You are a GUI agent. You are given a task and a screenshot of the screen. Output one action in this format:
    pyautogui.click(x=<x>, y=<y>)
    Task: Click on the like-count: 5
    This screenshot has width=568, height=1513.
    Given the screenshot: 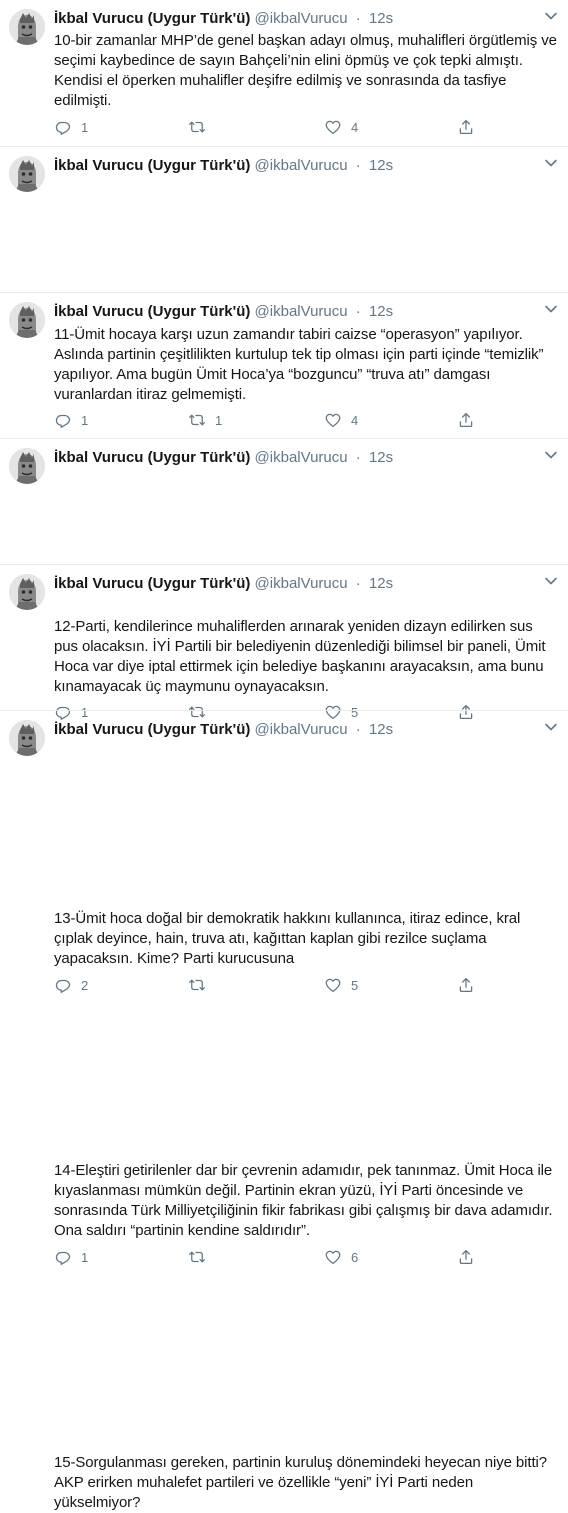 What is the action you would take?
    pyautogui.click(x=355, y=985)
    